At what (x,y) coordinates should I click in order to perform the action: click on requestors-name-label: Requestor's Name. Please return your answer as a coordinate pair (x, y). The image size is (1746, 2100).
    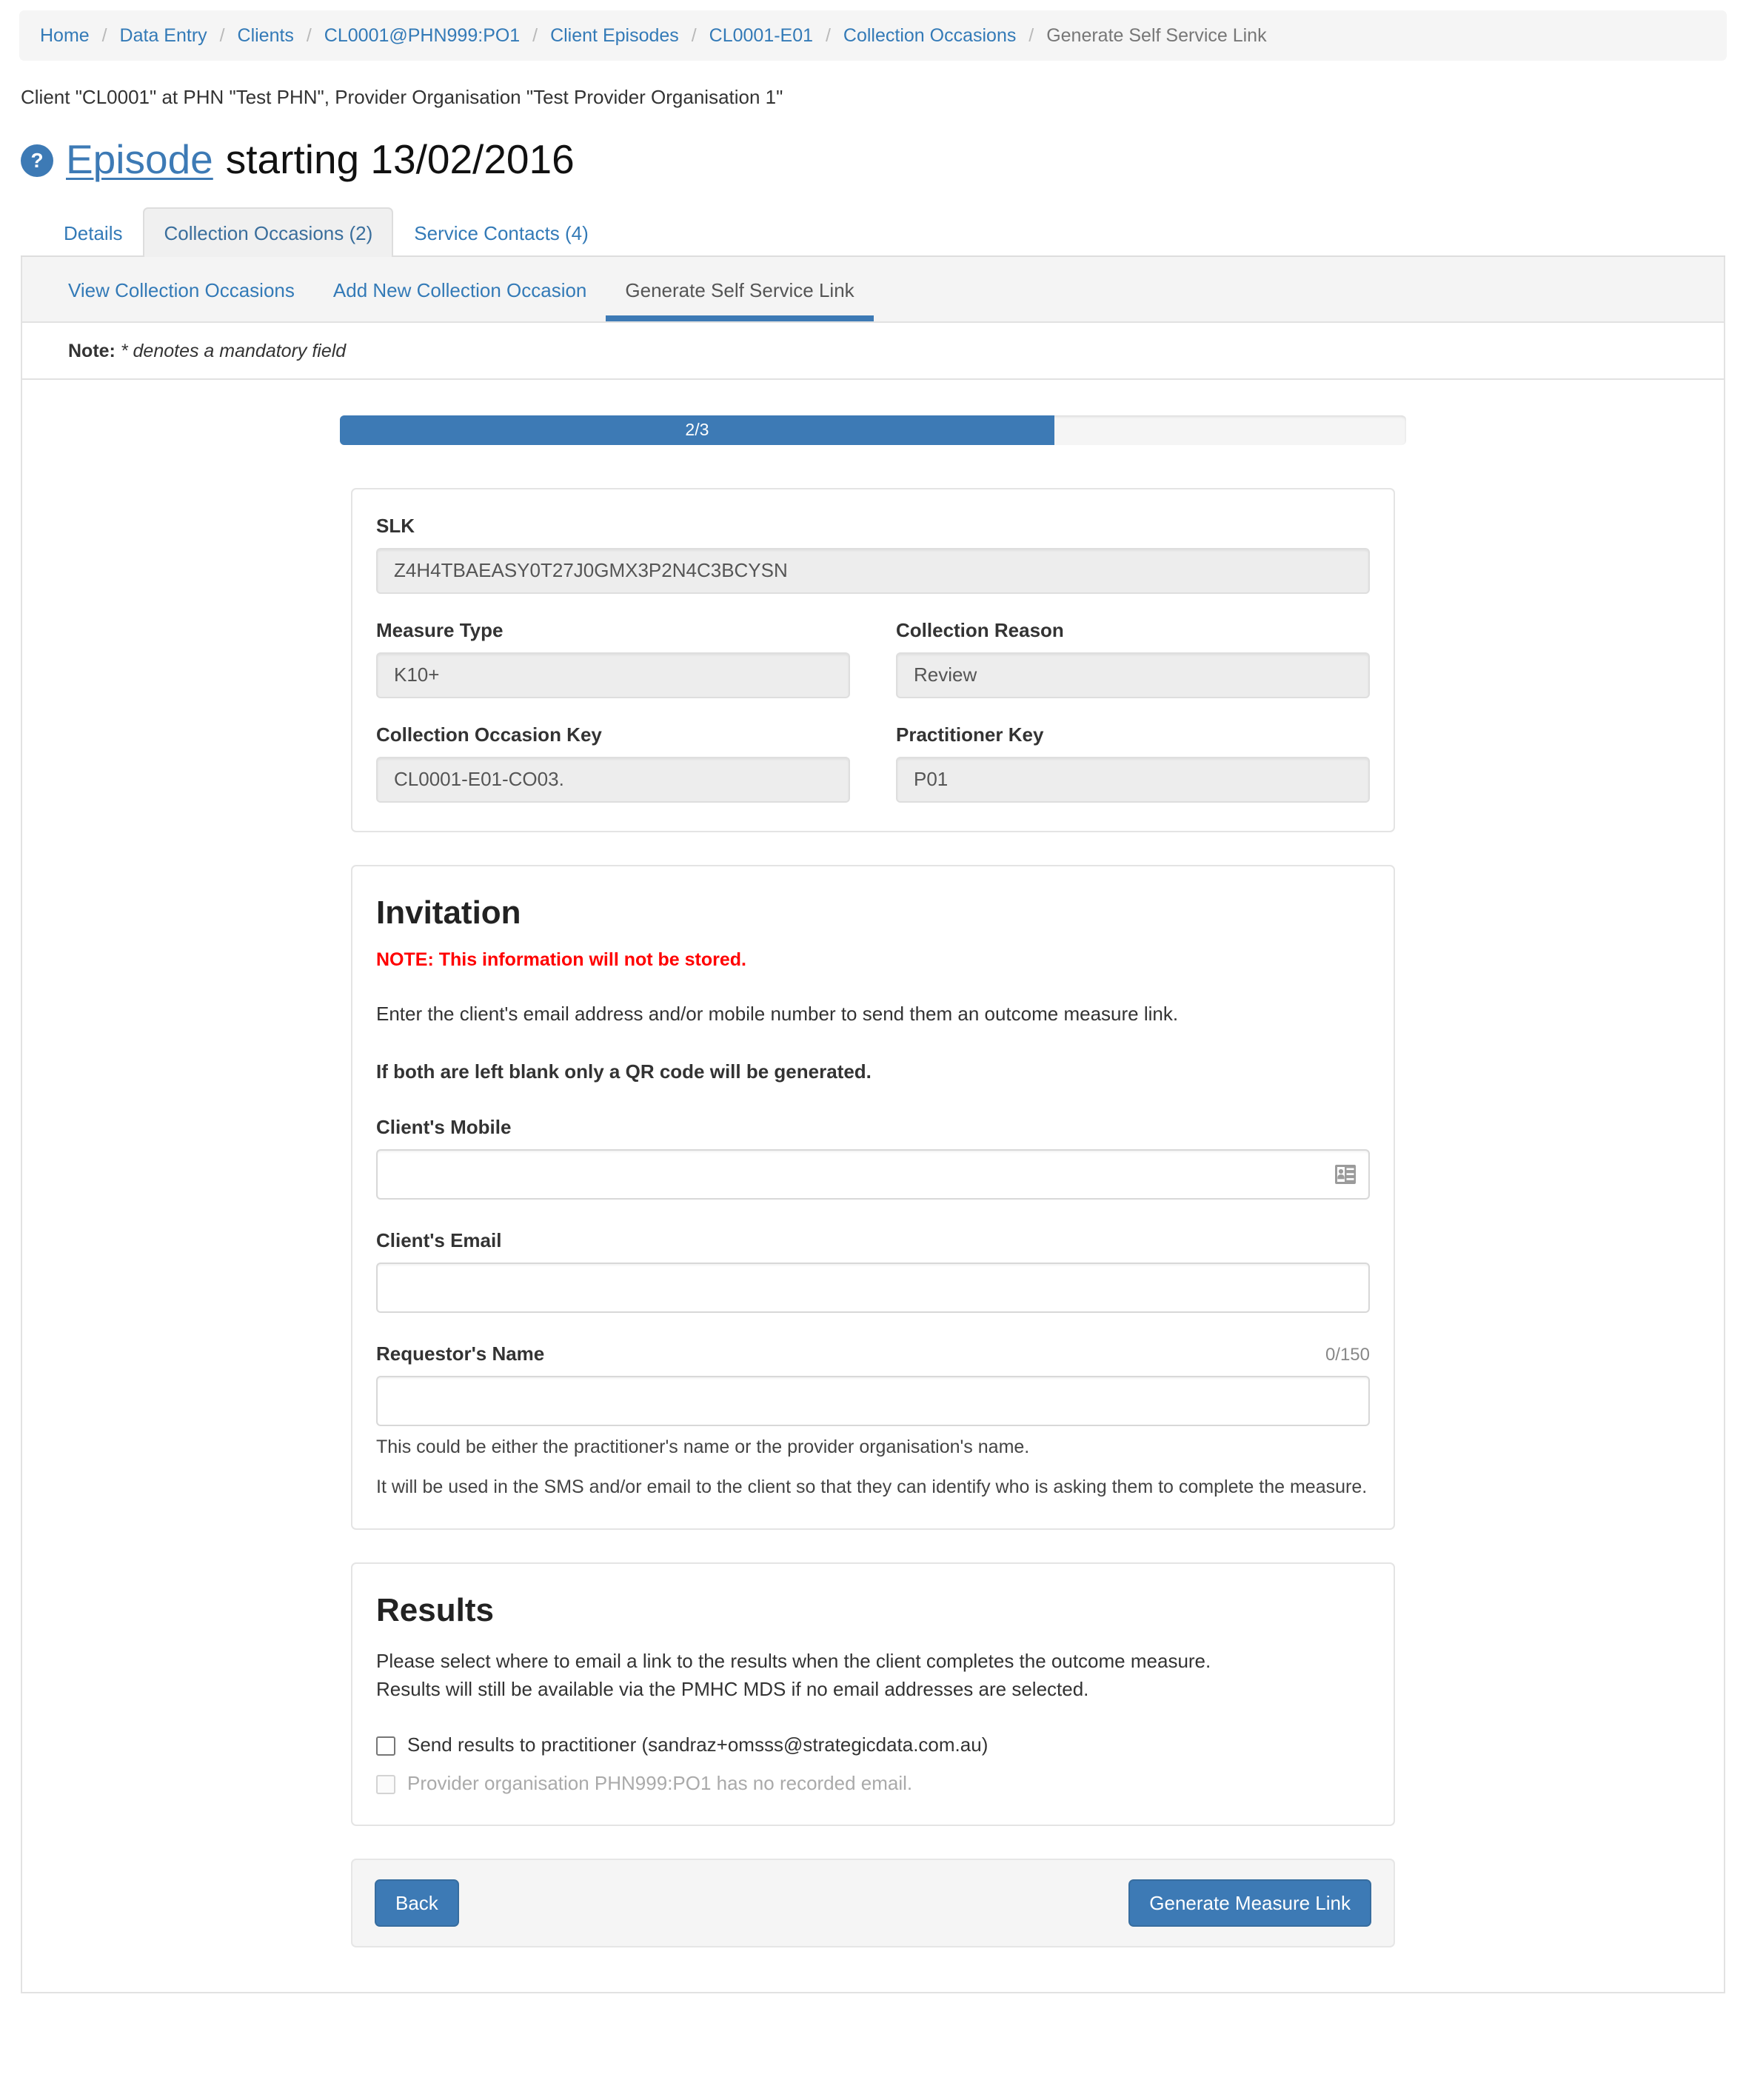
    Looking at the image, I should click on (460, 1353).